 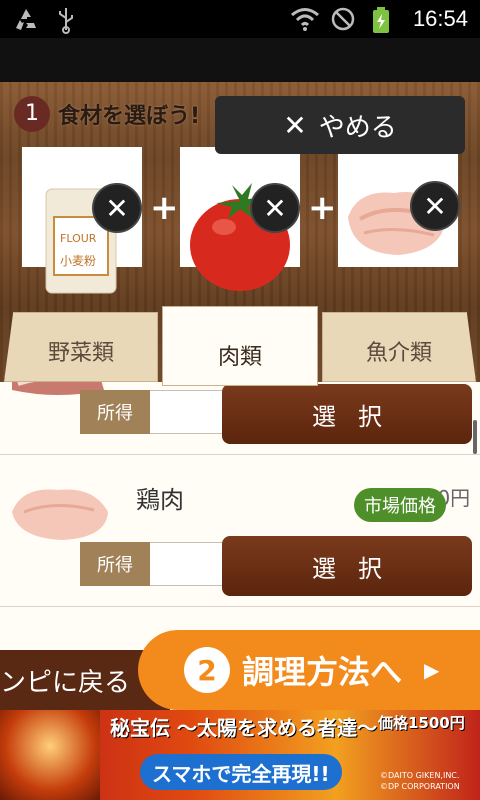 I want to click on scrollbar, so click(x=475, y=437).